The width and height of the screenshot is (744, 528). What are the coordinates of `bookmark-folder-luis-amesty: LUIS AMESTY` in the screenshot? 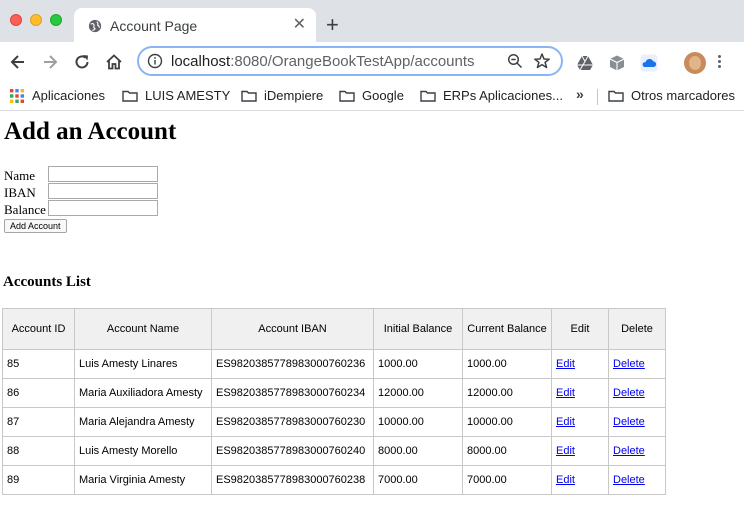 It's located at (176, 96).